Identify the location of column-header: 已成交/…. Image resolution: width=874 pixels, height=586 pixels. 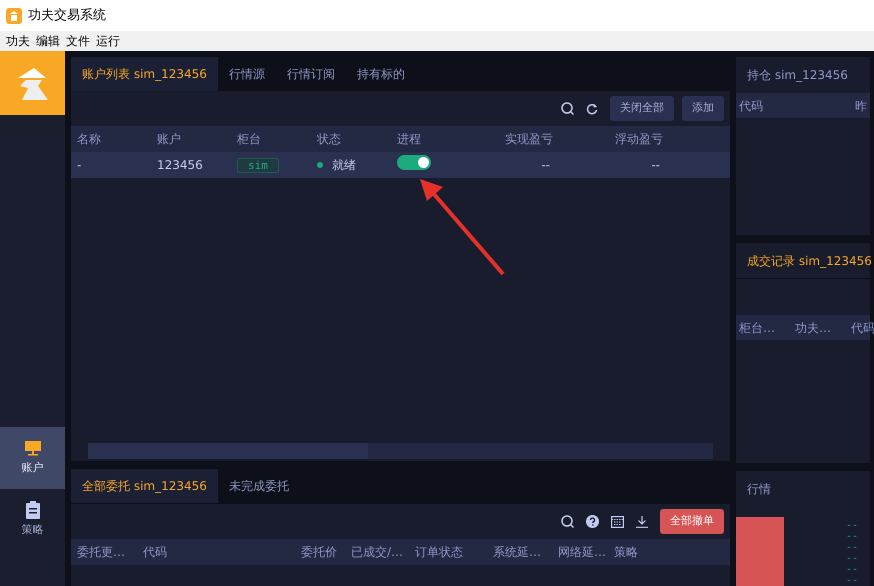
(377, 552).